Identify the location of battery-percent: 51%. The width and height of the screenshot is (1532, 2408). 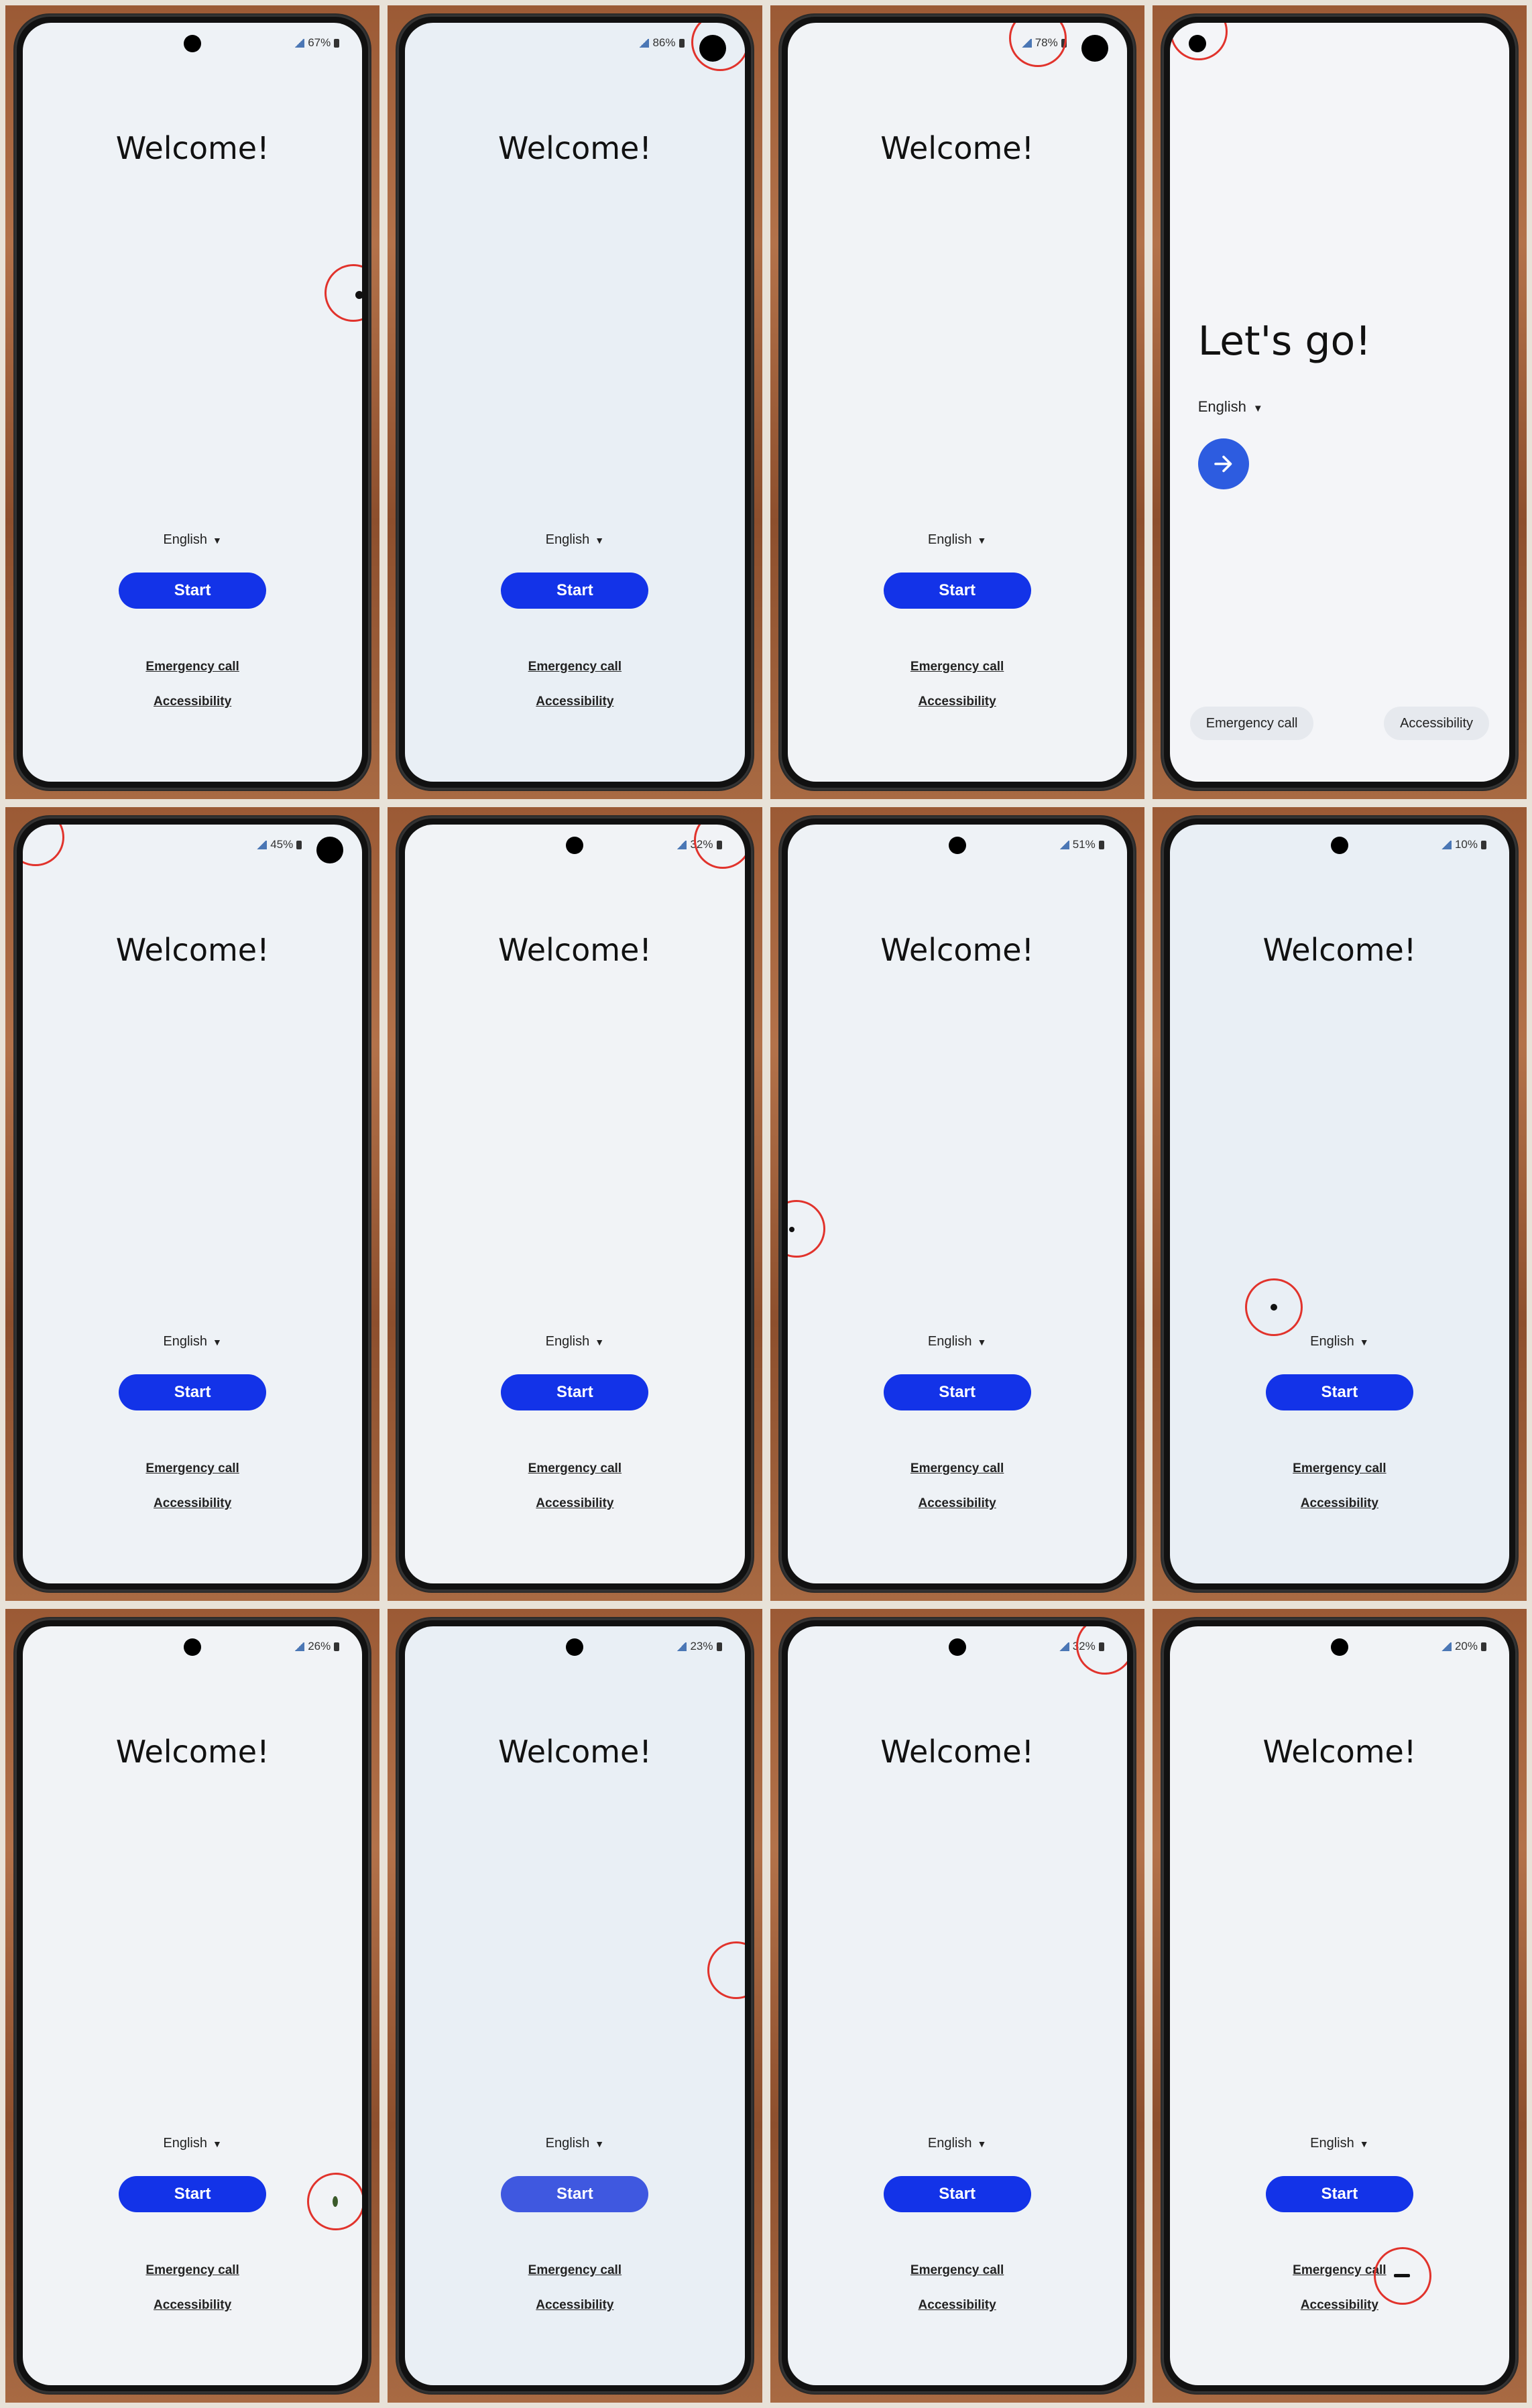
(1084, 844).